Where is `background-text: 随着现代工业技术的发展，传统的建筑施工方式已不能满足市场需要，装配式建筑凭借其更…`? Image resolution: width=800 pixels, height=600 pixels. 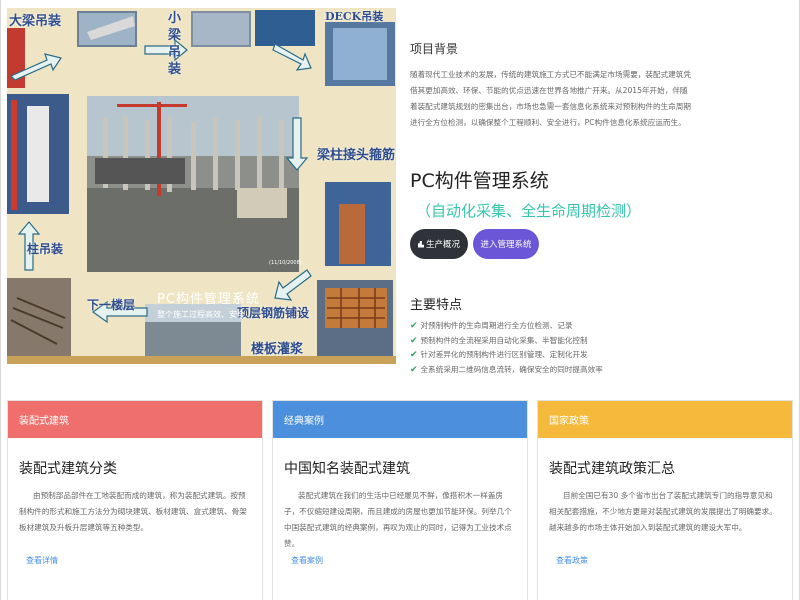 background-text: 随着现代工业技术的发展，传统的建筑施工方式已不能满足市场需要，装配式建筑凭借其更… is located at coordinates (550, 98).